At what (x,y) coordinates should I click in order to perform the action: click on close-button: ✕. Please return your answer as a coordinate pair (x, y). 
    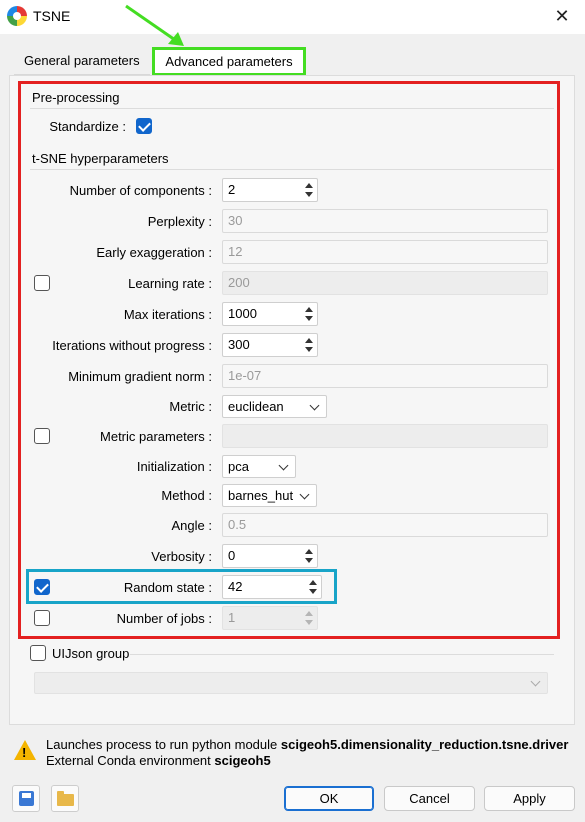
    Looking at the image, I should click on (562, 16).